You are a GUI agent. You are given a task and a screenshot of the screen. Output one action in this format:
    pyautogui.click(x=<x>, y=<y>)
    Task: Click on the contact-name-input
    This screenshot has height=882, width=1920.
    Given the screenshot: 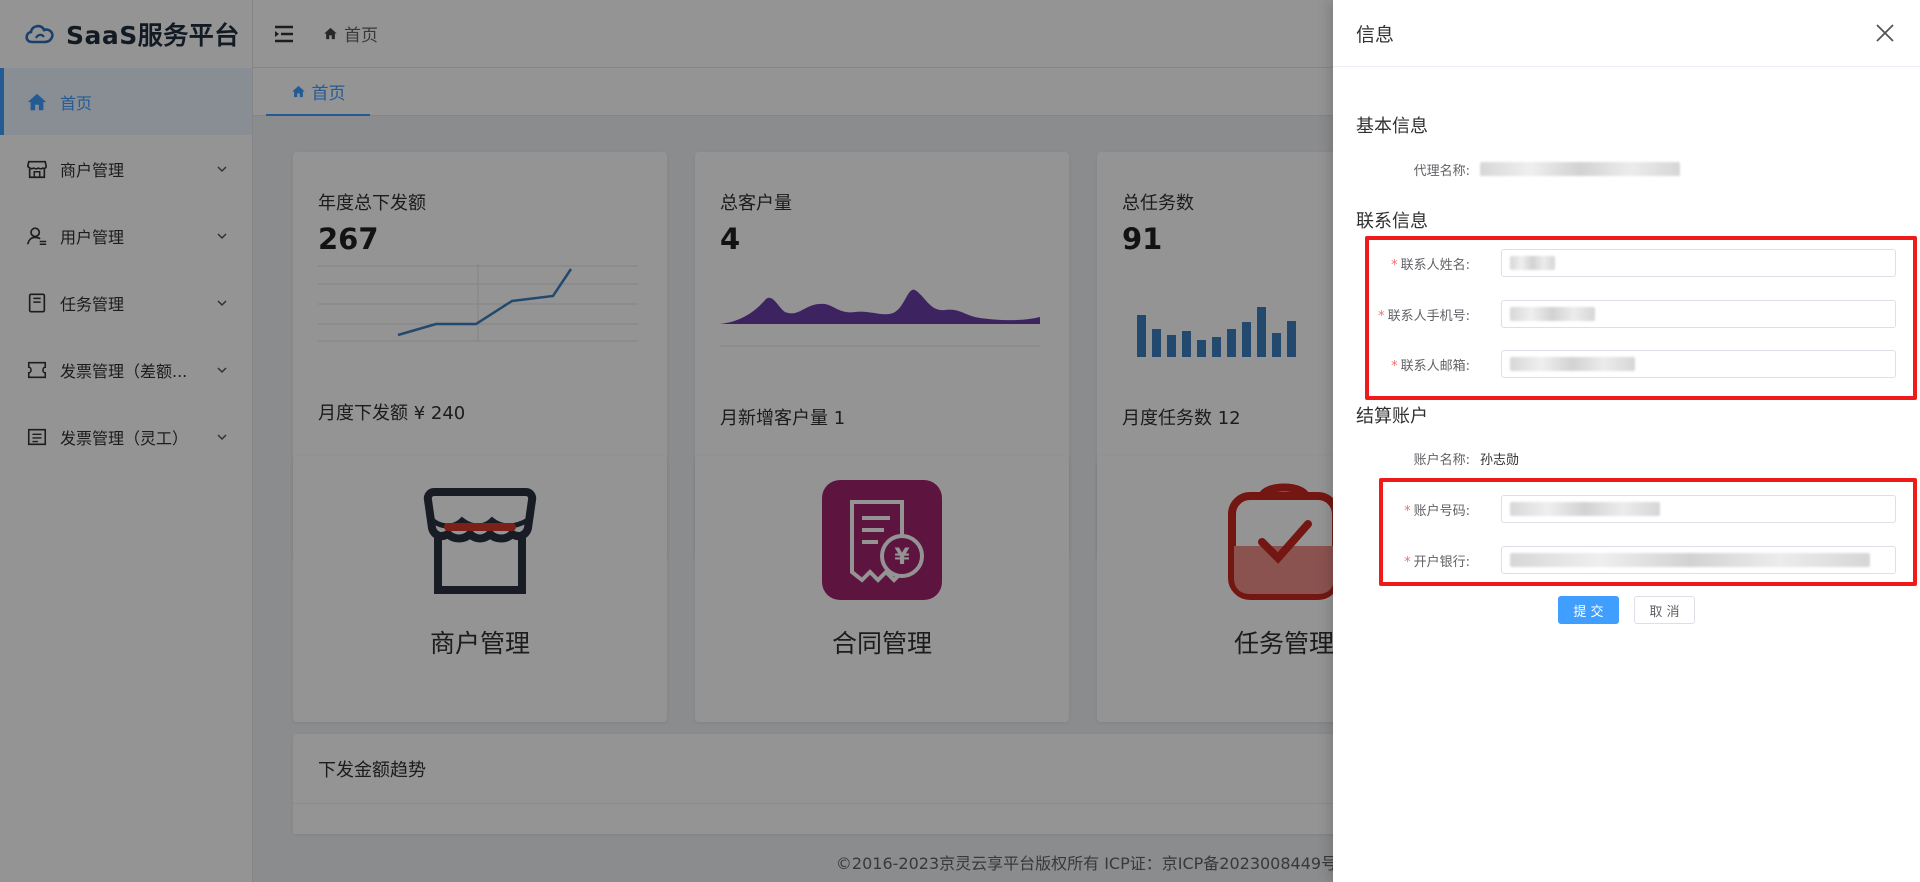 What is the action you would take?
    pyautogui.click(x=1698, y=263)
    